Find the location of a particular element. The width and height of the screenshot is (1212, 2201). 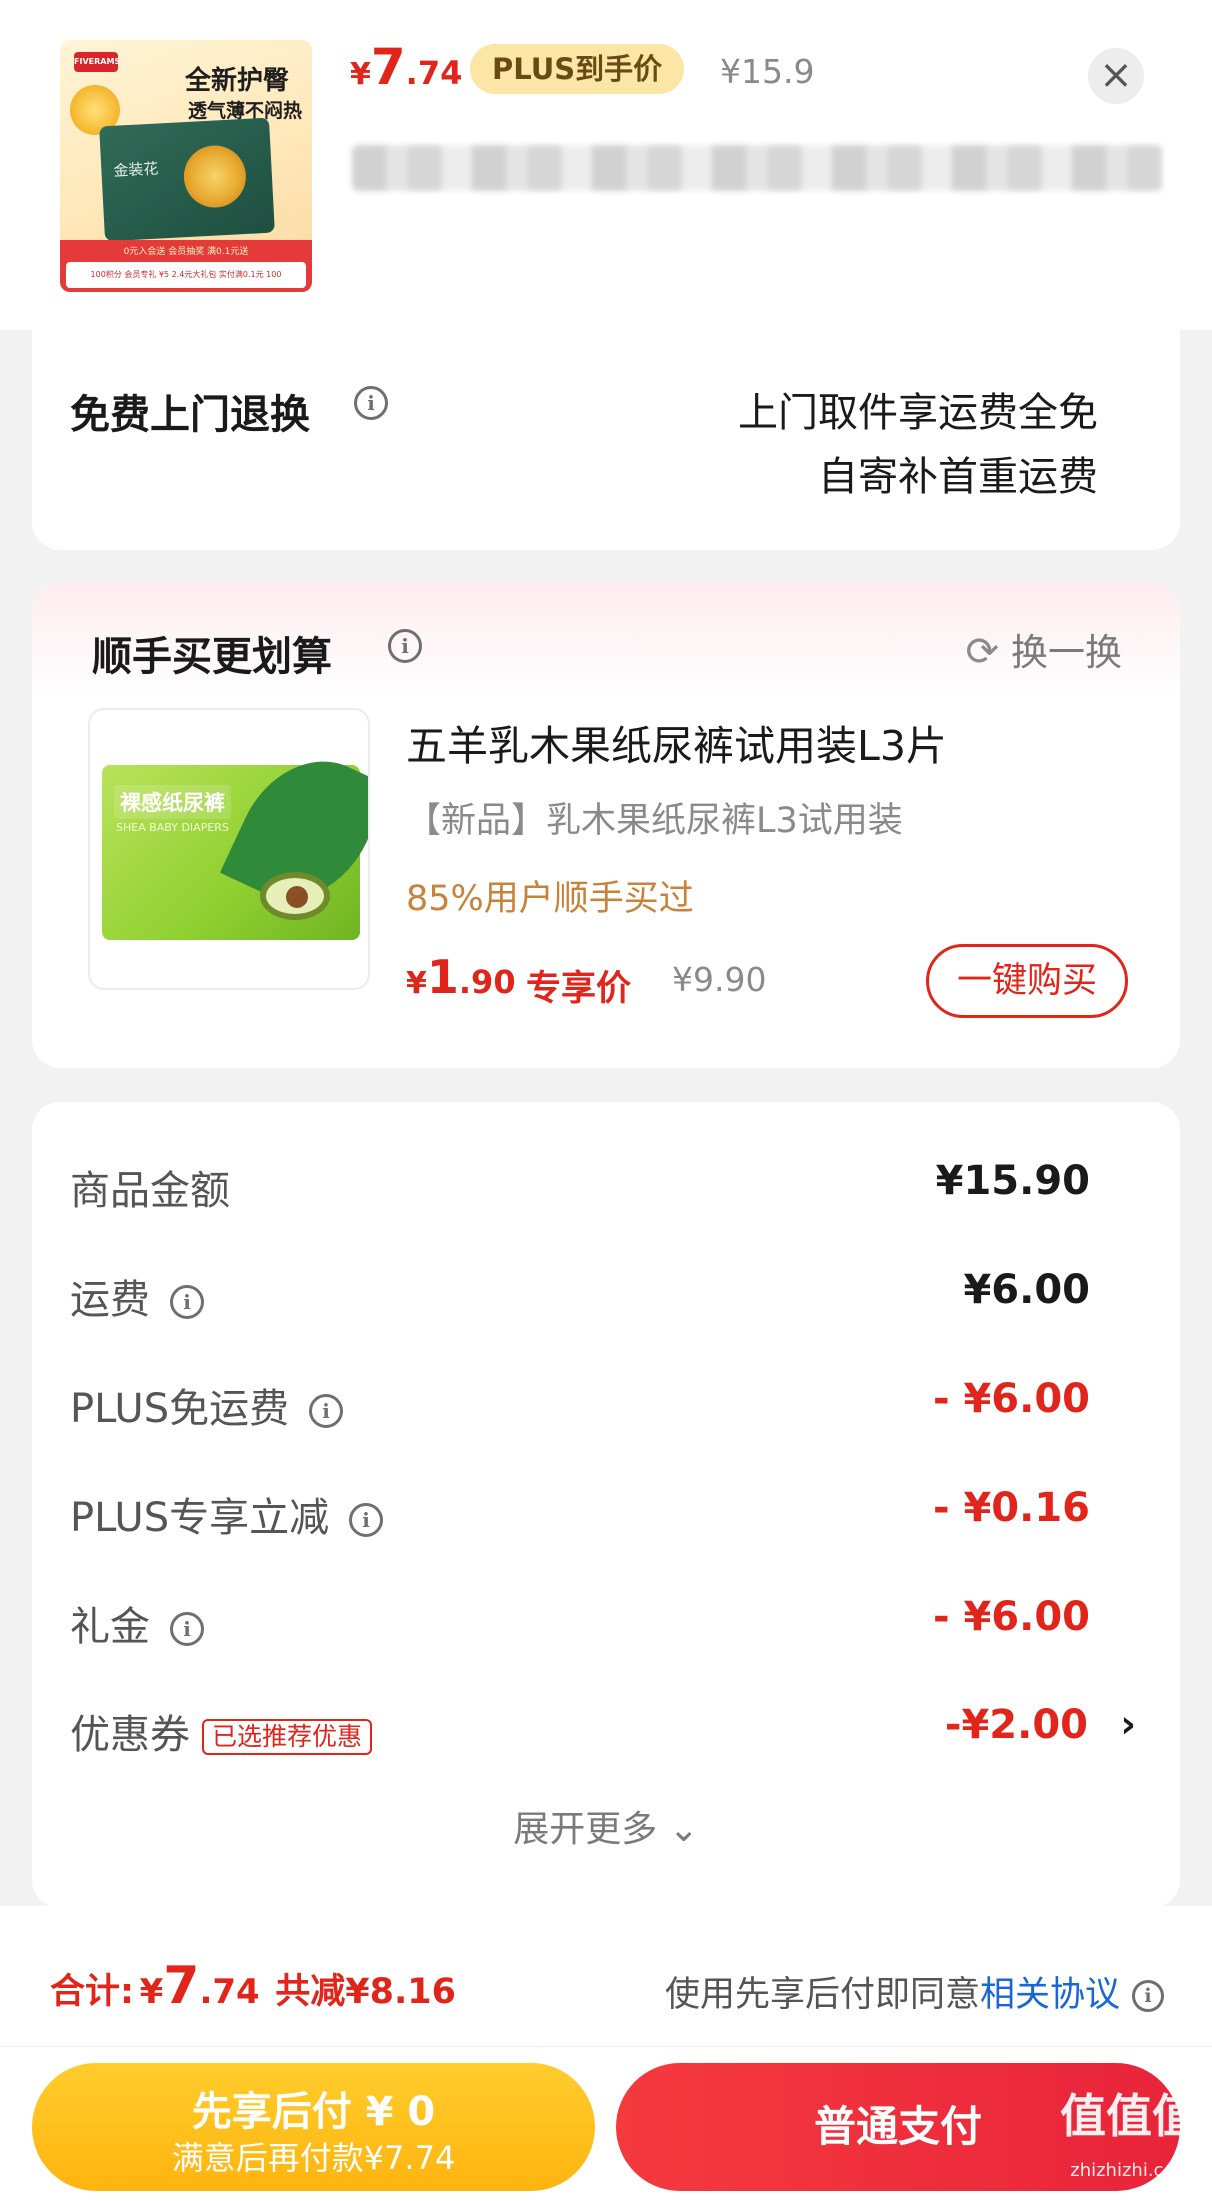

total-int: 7 is located at coordinates (181, 1986).